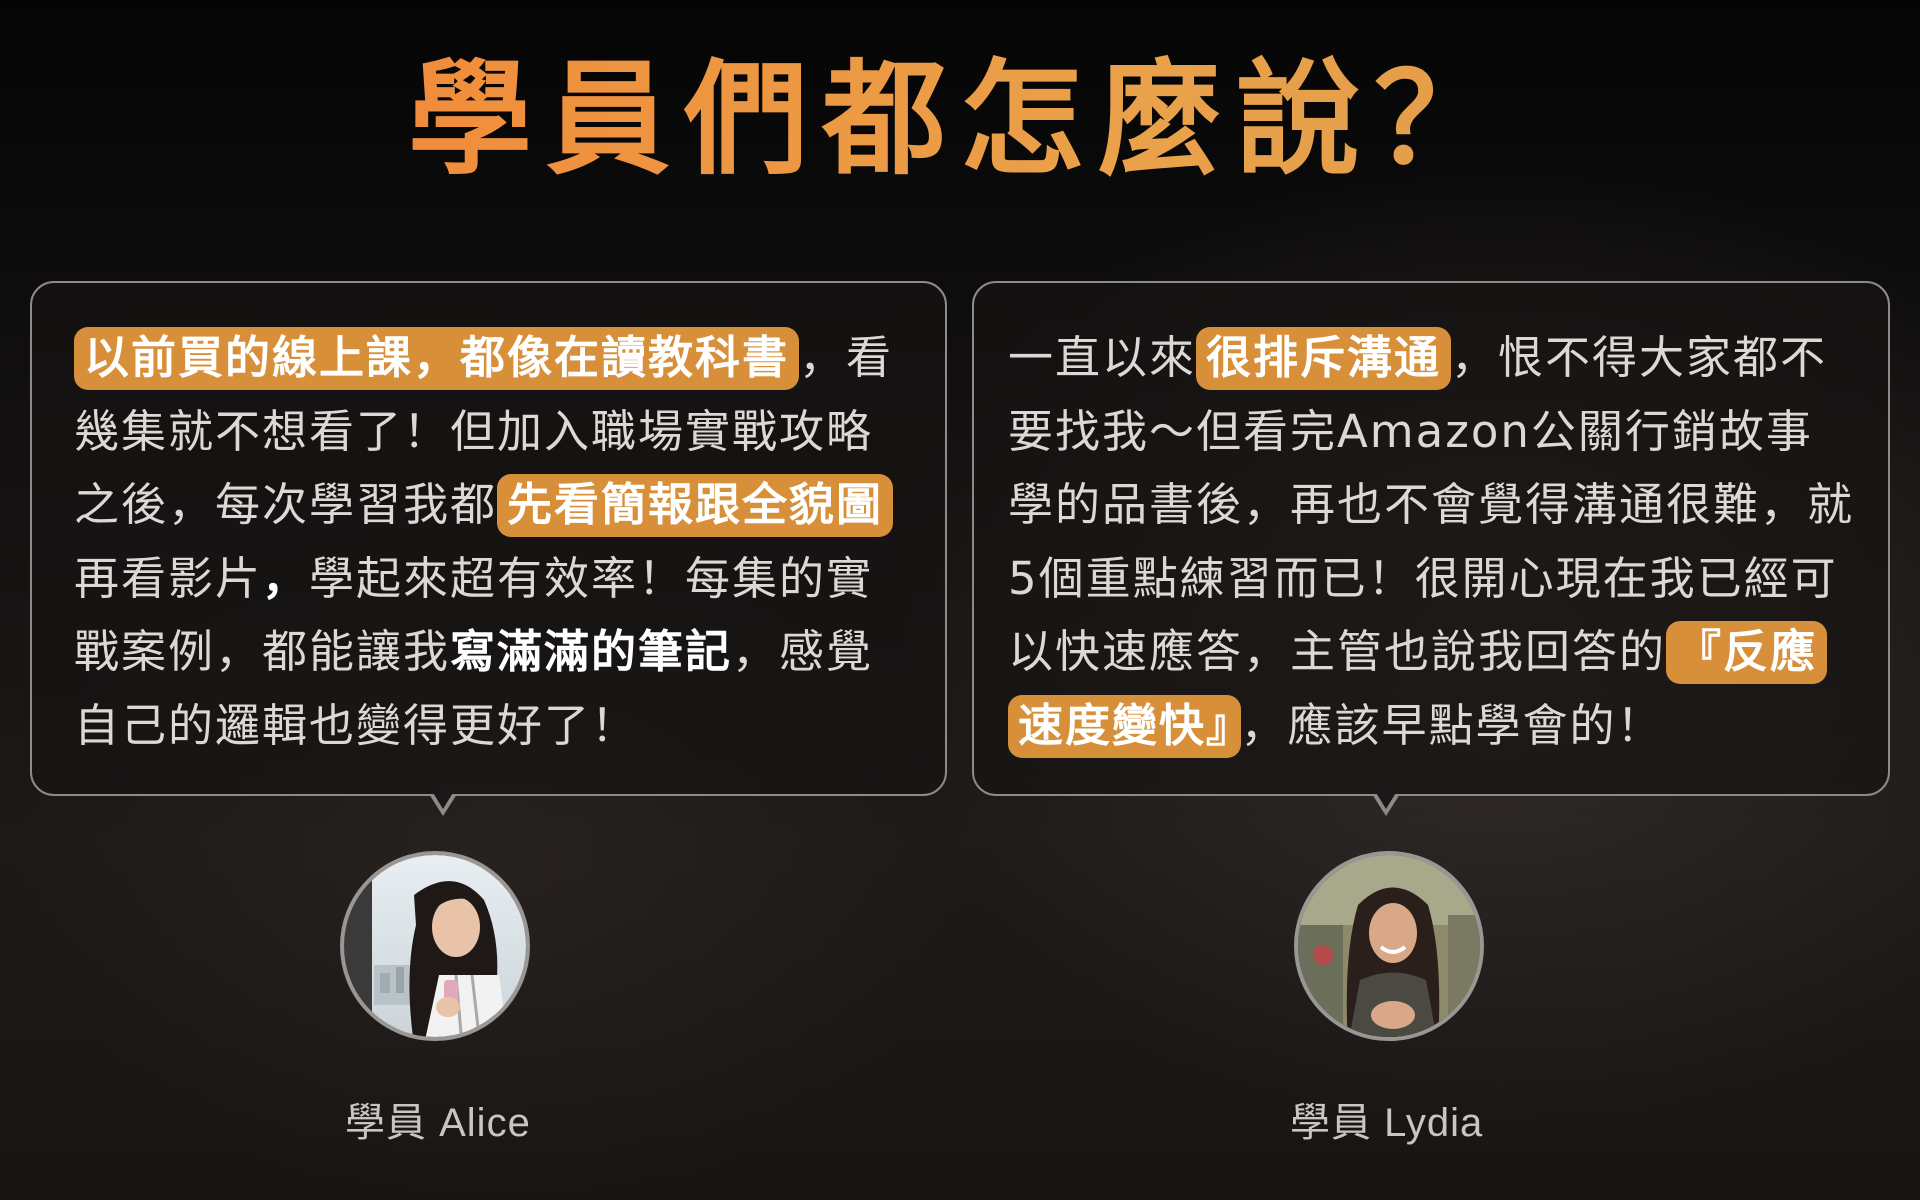 The height and width of the screenshot is (1200, 1920). I want to click on avatar-alice, so click(435, 946).